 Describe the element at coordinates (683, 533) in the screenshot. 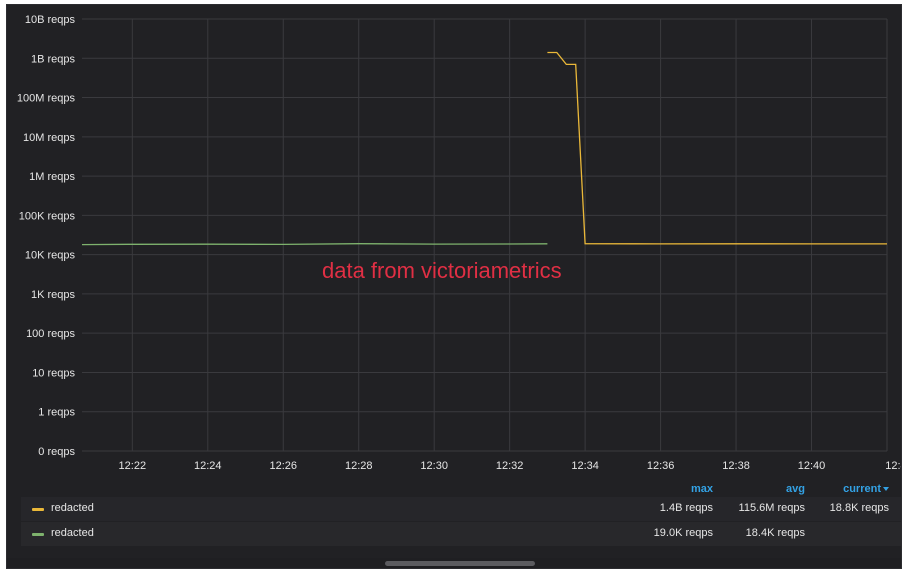

I see `series-max-value: 19.0K reqps` at that location.